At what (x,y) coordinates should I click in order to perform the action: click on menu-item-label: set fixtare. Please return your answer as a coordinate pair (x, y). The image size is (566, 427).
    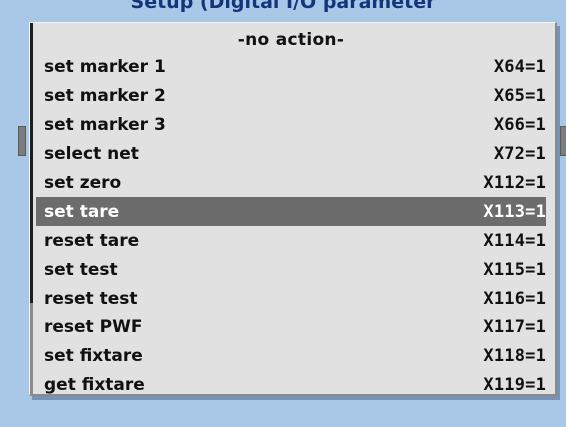
    Looking at the image, I should click on (93, 356).